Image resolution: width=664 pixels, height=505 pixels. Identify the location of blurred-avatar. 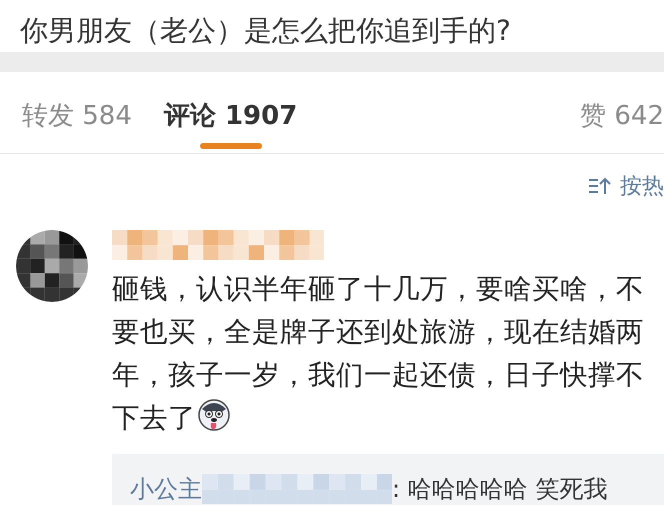
(52, 266).